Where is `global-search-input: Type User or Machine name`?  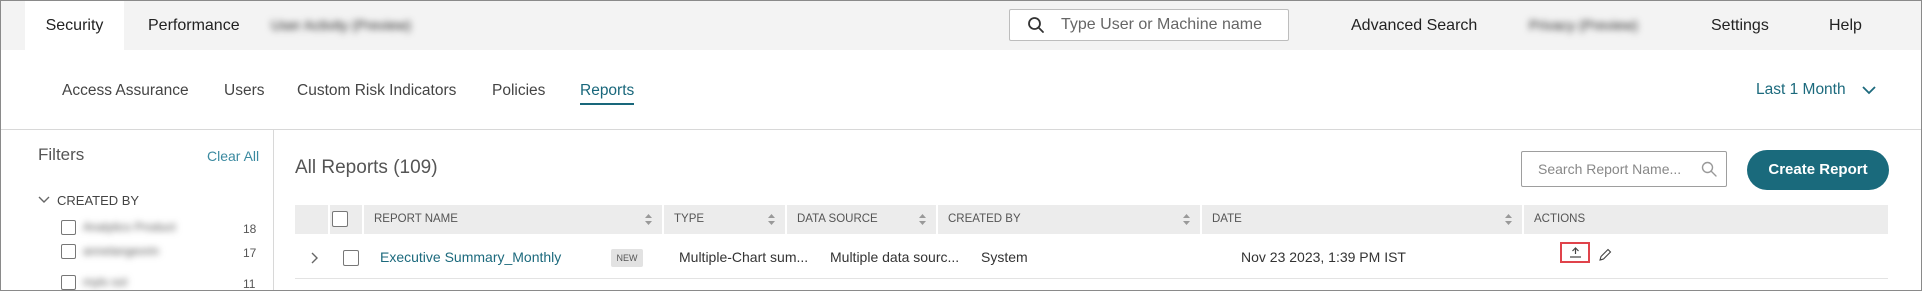 global-search-input: Type User or Machine name is located at coordinates (1149, 25).